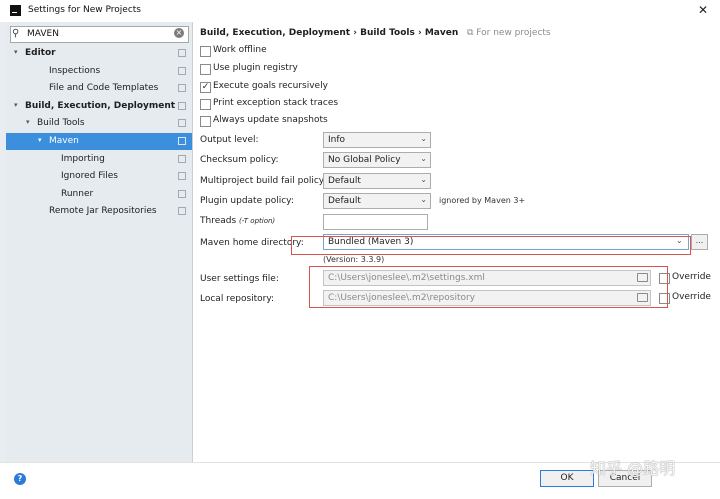 This screenshot has width=720, height=499. What do you see at coordinates (377, 201) in the screenshot?
I see `plugin-update-policy-select: Default ⌄` at bounding box center [377, 201].